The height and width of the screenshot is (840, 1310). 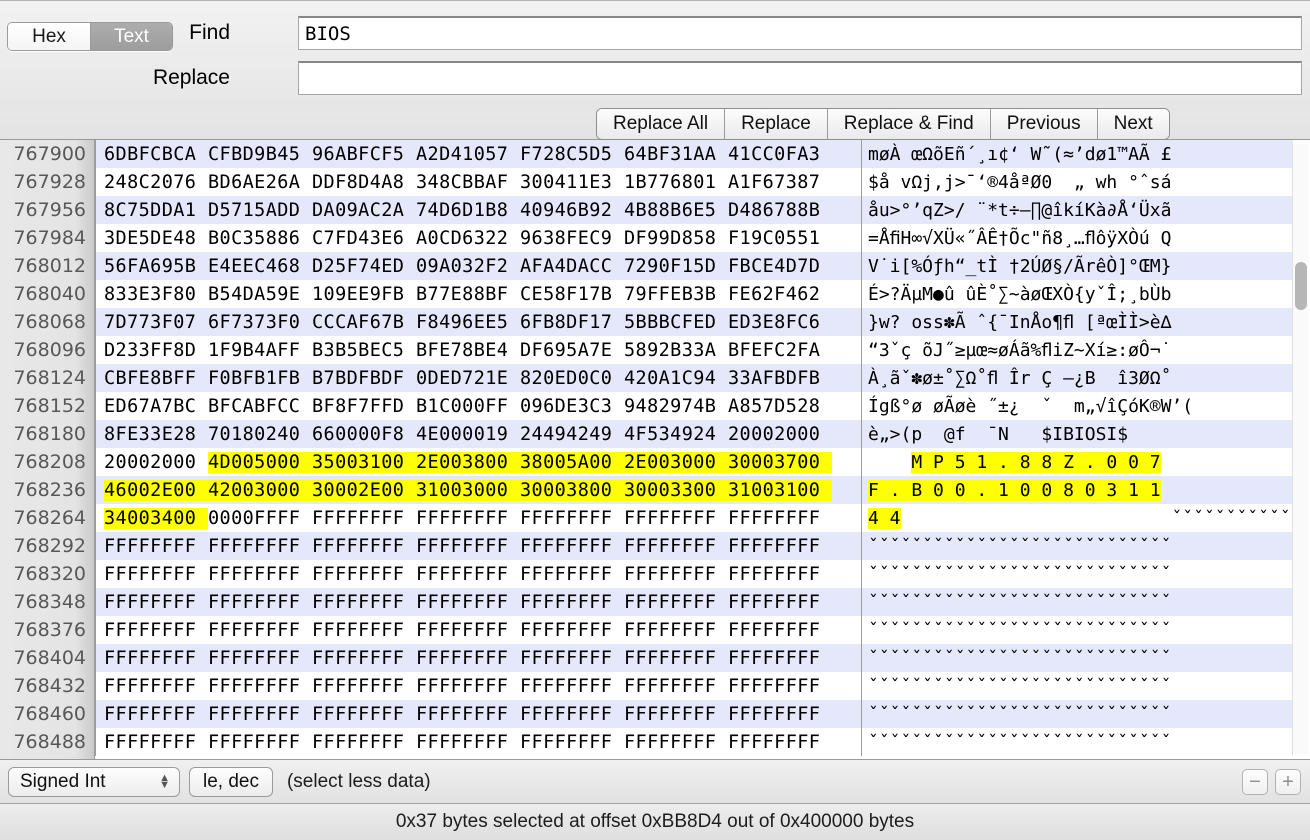 What do you see at coordinates (260, 294) in the screenshot?
I see `hex-group: B54DA59E` at bounding box center [260, 294].